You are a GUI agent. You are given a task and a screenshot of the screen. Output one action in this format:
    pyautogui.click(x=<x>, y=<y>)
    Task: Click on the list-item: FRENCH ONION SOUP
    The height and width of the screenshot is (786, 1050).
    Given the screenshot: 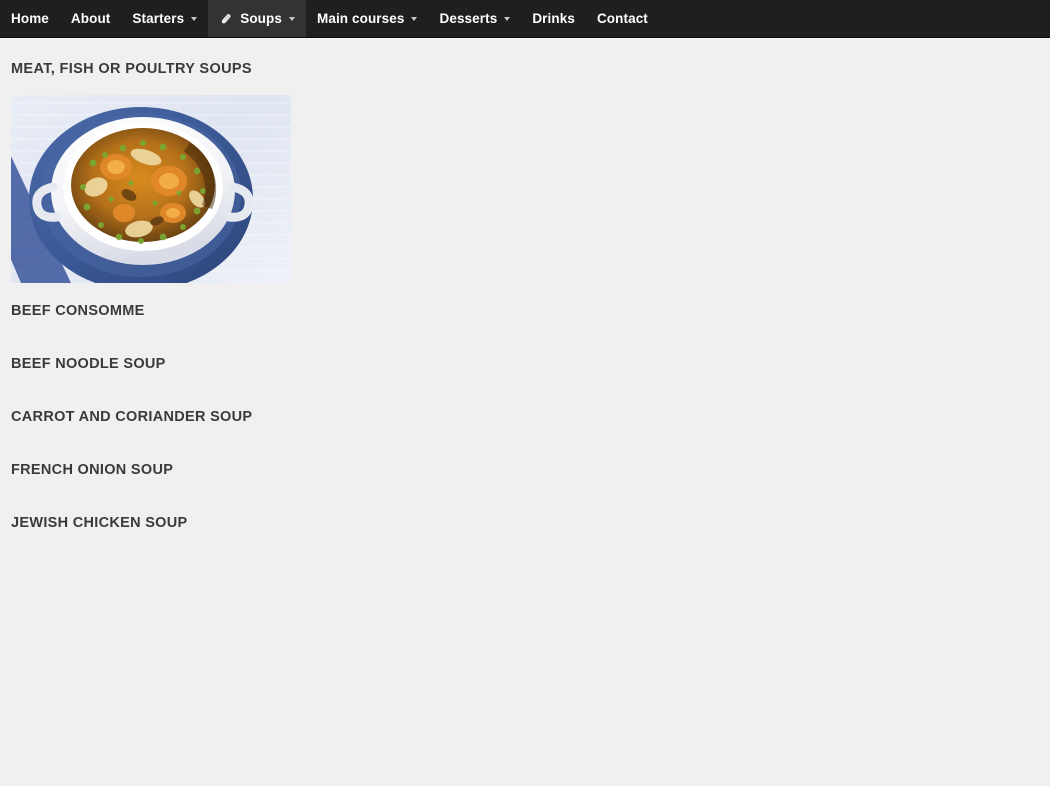 What is the action you would take?
    pyautogui.click(x=268, y=489)
    